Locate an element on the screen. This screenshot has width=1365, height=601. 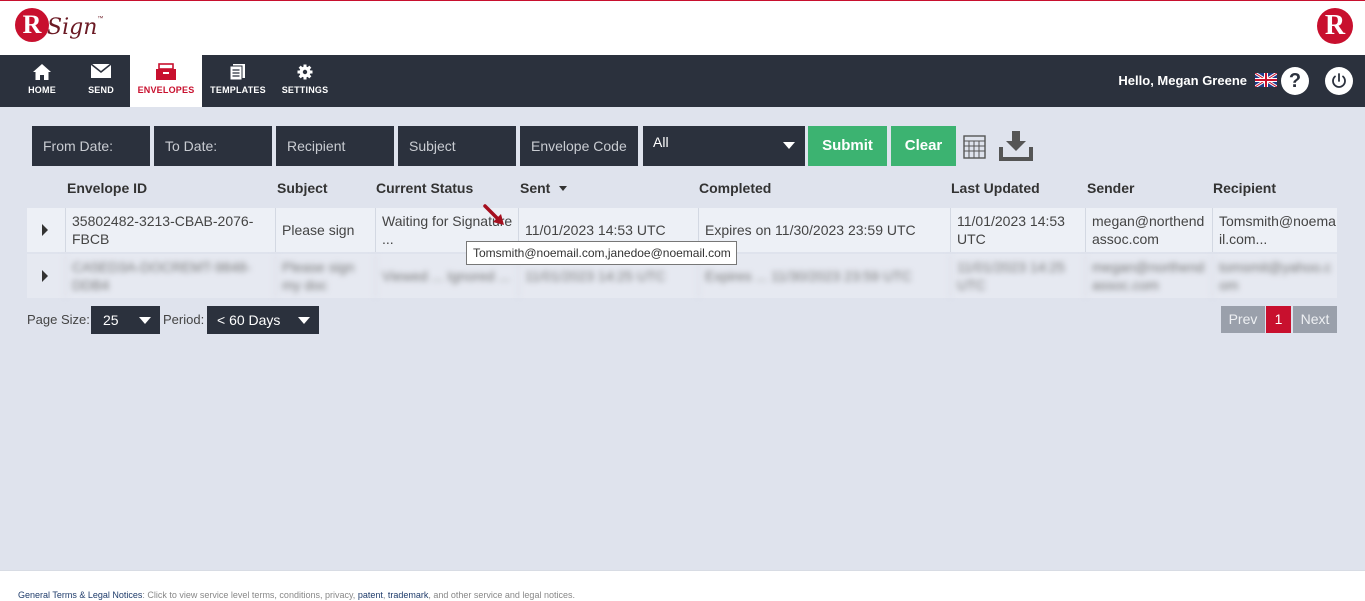
nav-envelopes-label: ENVELOPES is located at coordinates (166, 90).